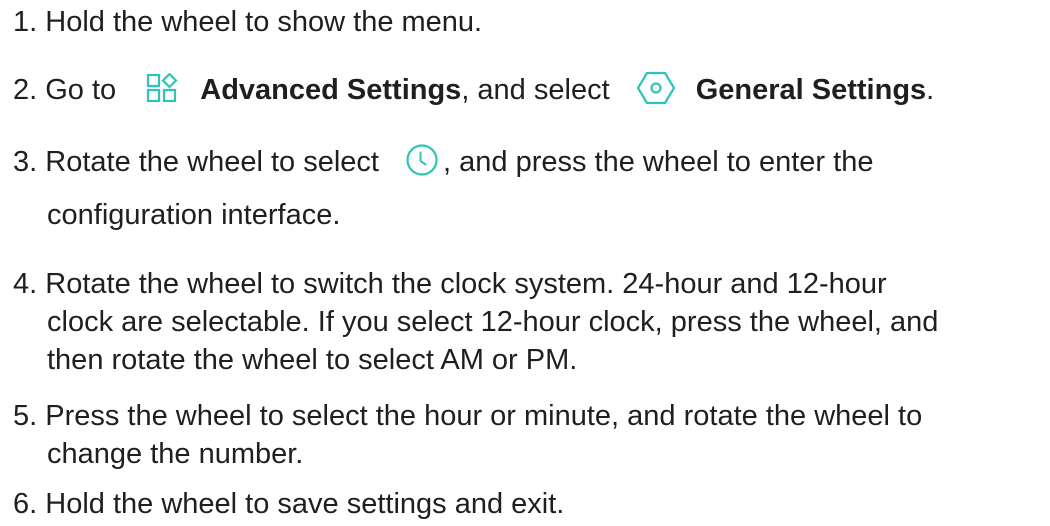 Image resolution: width=1050 pixels, height=526 pixels. Describe the element at coordinates (535, 90) in the screenshot. I see `step-text-middle: , and select` at that location.